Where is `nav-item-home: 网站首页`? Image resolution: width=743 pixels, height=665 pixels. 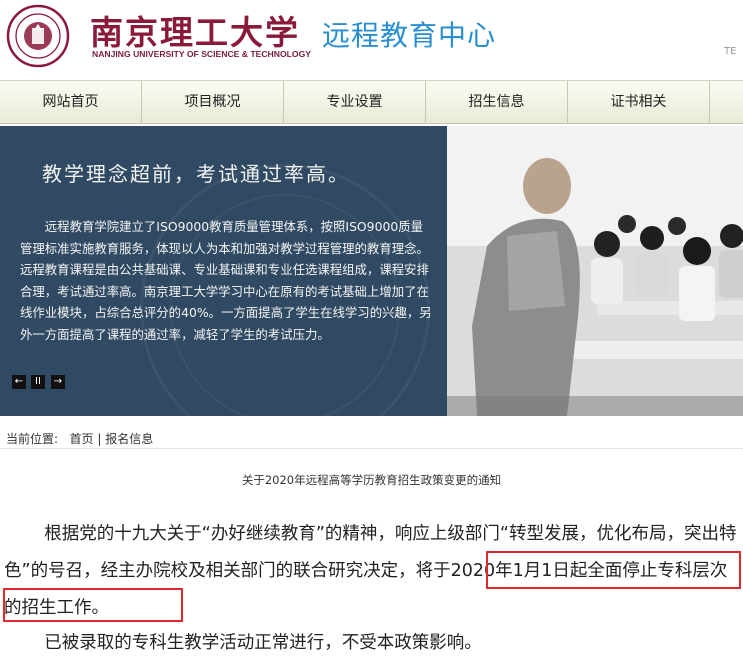
nav-item-home: 网站首页 is located at coordinates (71, 102).